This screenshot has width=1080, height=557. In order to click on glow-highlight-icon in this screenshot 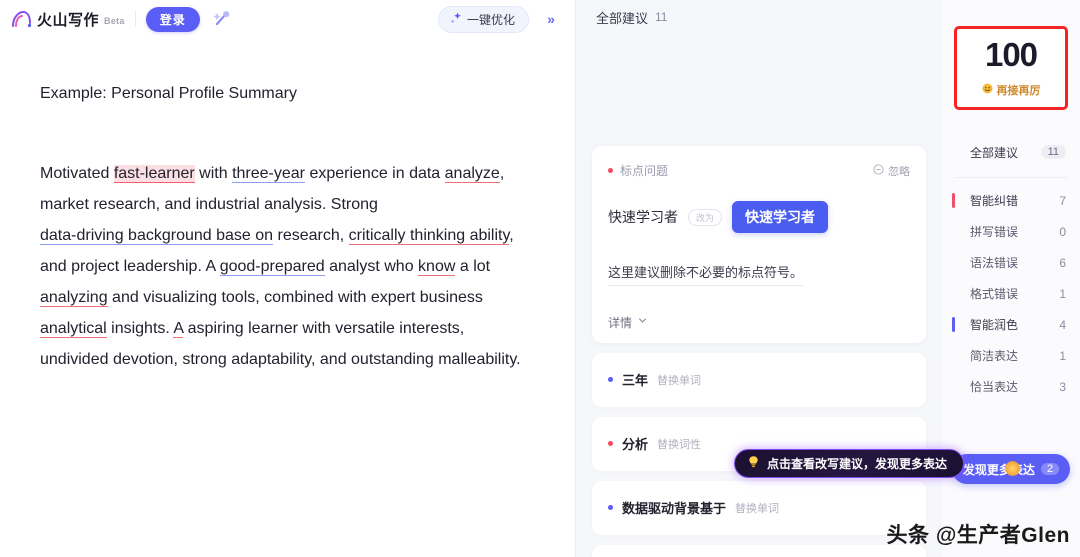, I will do `click(1012, 468)`.